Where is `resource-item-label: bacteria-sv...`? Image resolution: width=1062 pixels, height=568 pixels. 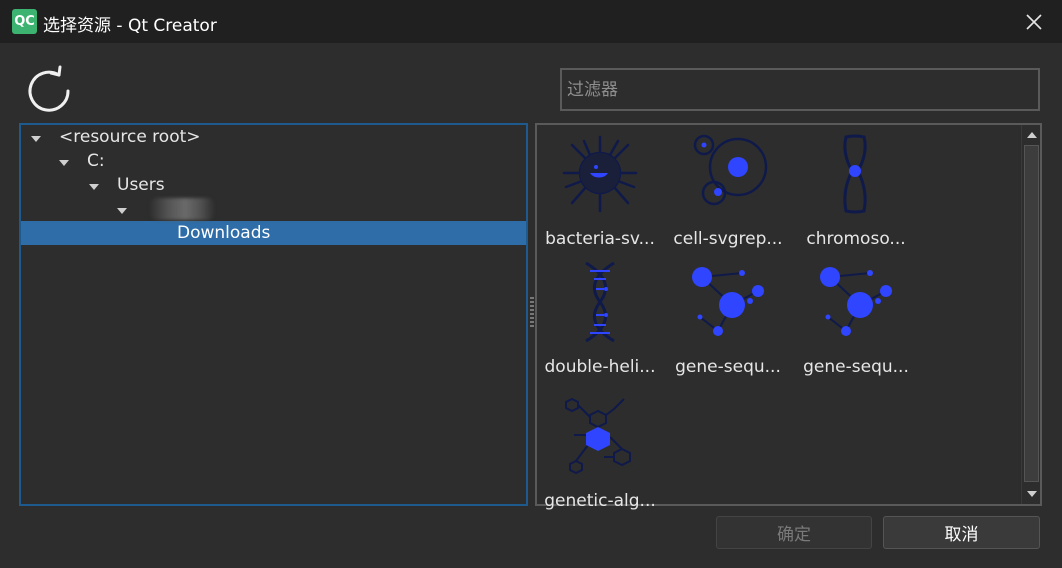
resource-item-label: bacteria-sv... is located at coordinates (600, 239).